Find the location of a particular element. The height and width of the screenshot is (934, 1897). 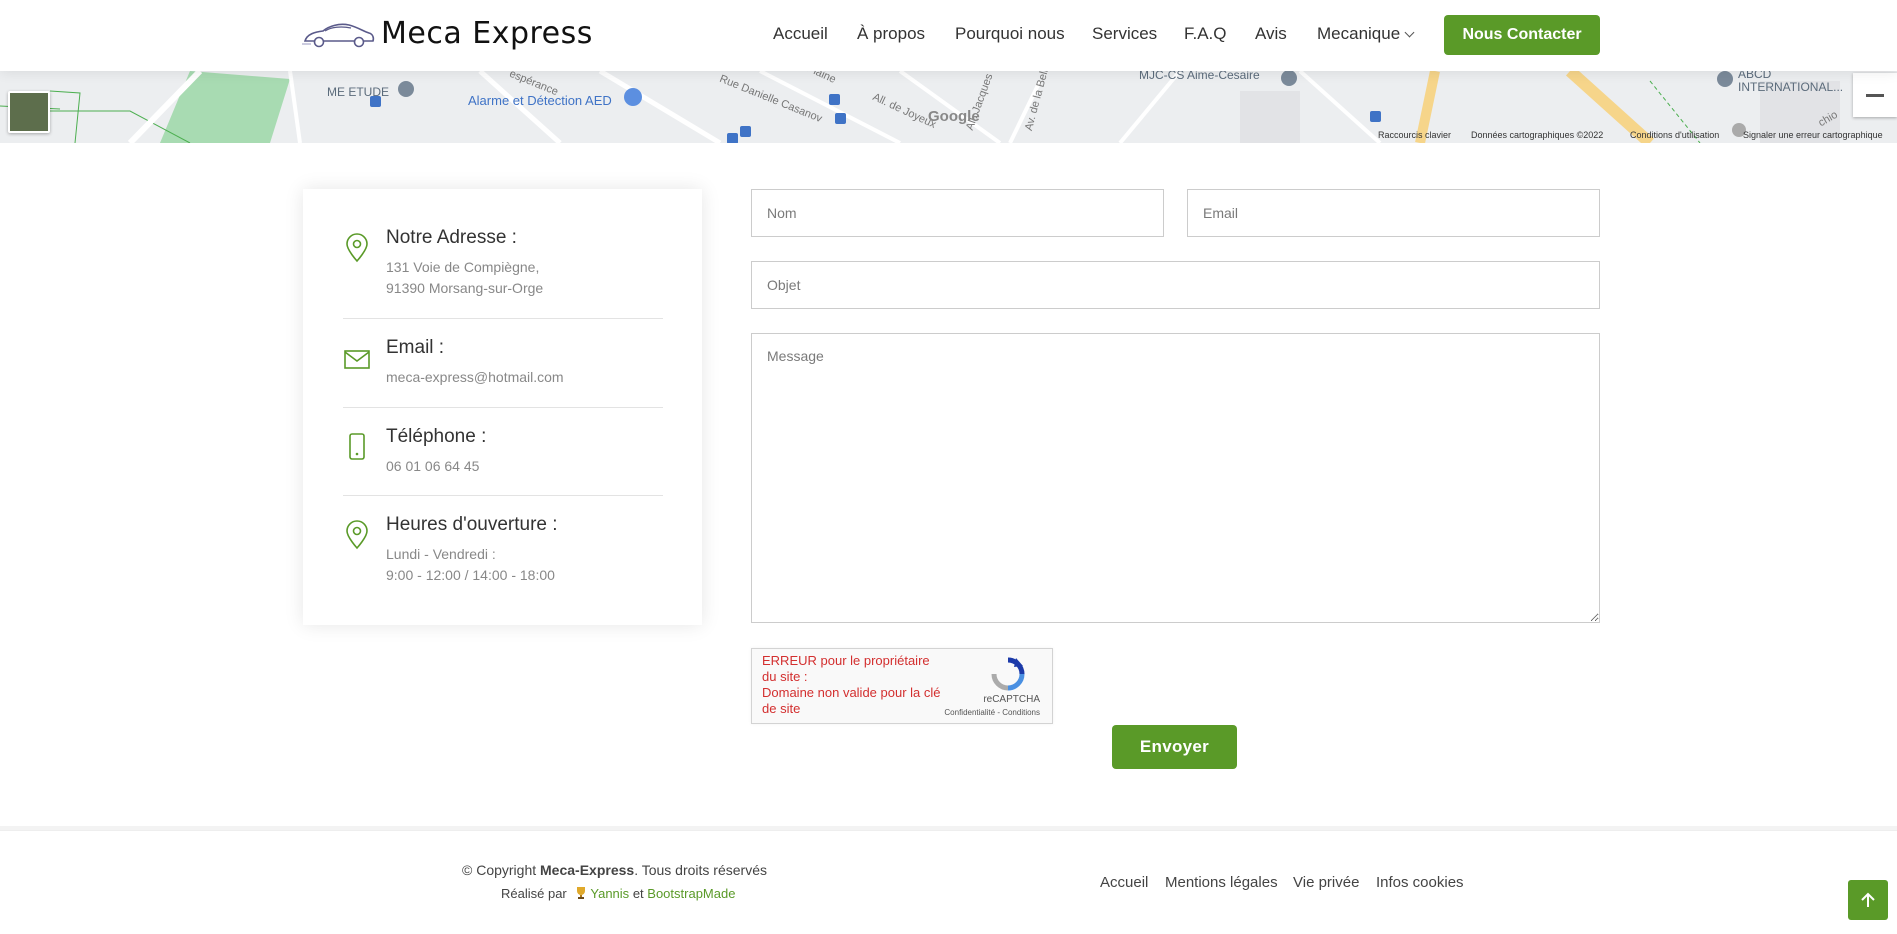

footer-link-mentions-legales: Mentions légales is located at coordinates (1221, 882).